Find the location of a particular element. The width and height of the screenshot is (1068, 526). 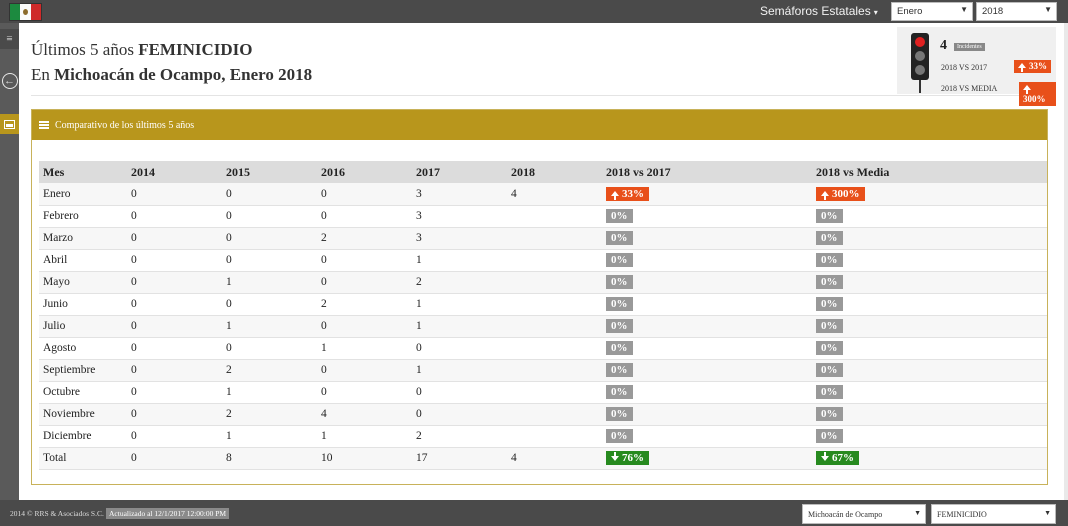

panel-title: Comparativo de los últimos 5 años is located at coordinates (125, 125).